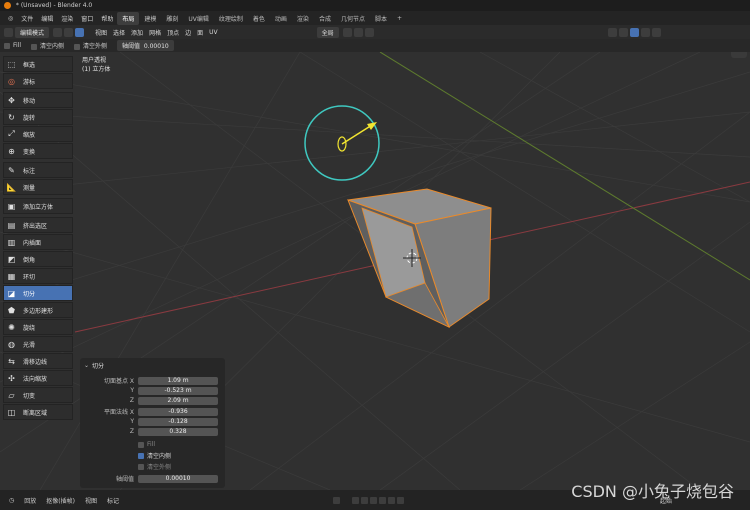  I want to click on panel-clear-outer-checkbox, so click(141, 466).